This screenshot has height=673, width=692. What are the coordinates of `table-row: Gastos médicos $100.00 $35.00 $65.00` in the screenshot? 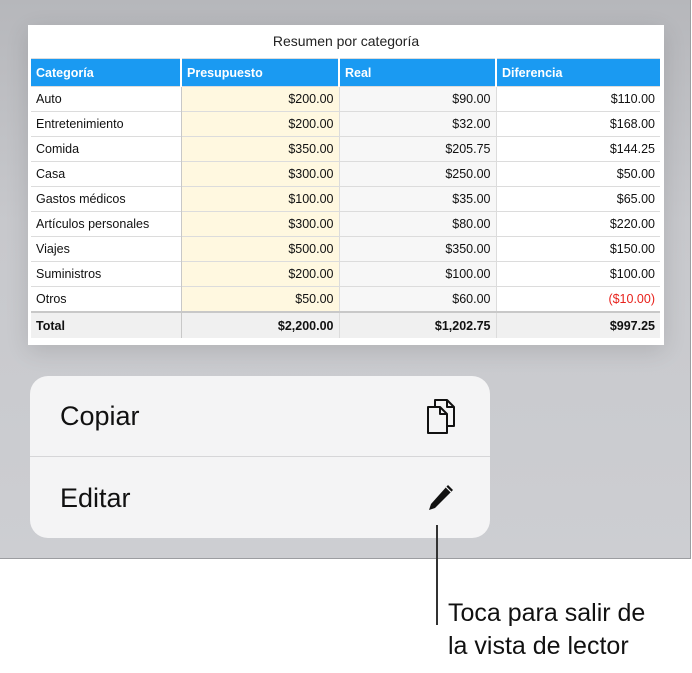 It's located at (345, 199).